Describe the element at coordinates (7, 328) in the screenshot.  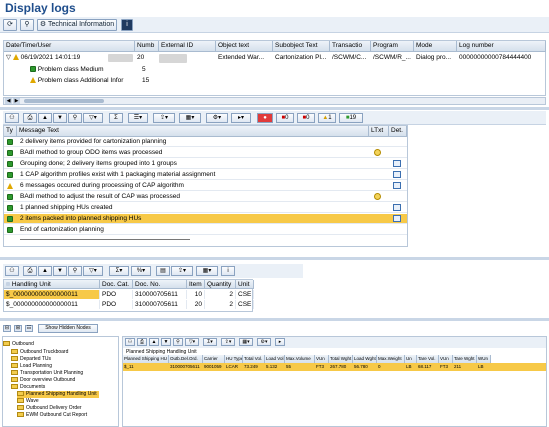
I see `tree-icon: ⊟` at that location.